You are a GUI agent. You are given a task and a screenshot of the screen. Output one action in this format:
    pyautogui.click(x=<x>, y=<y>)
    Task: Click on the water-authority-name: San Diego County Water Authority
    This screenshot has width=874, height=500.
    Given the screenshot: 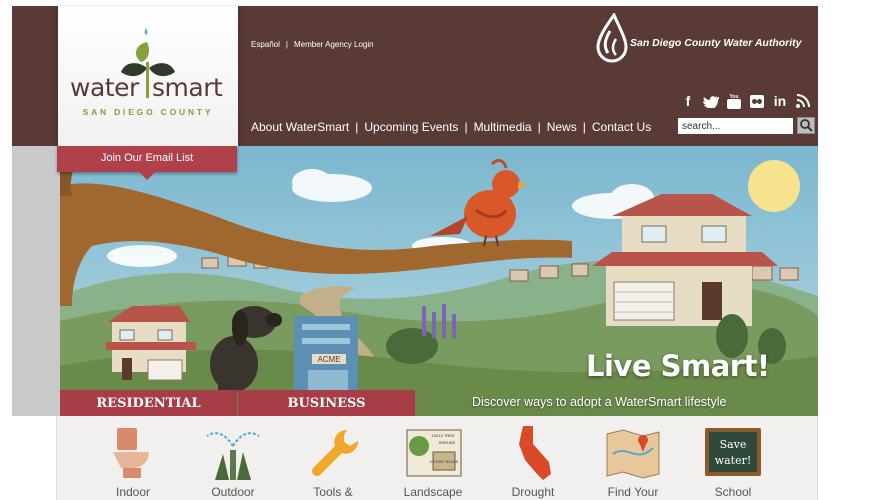 What is the action you would take?
    pyautogui.click(x=716, y=43)
    